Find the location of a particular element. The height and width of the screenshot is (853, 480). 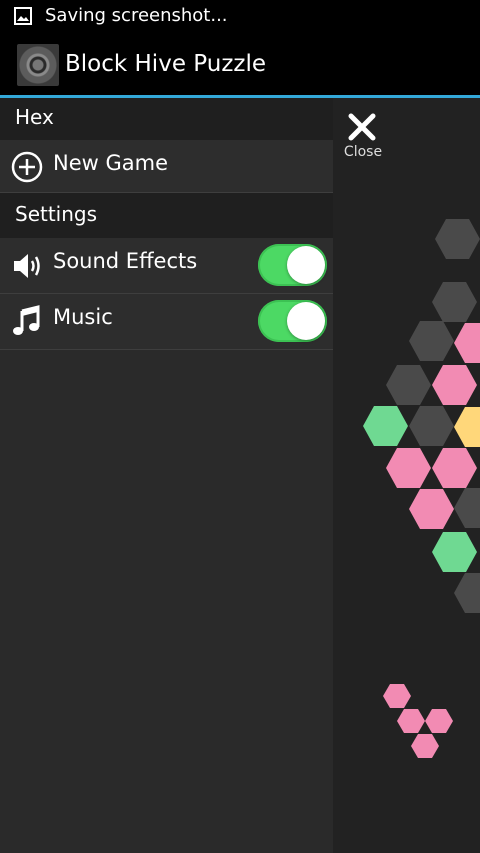

sound-effects-toggle is located at coordinates (292, 265).